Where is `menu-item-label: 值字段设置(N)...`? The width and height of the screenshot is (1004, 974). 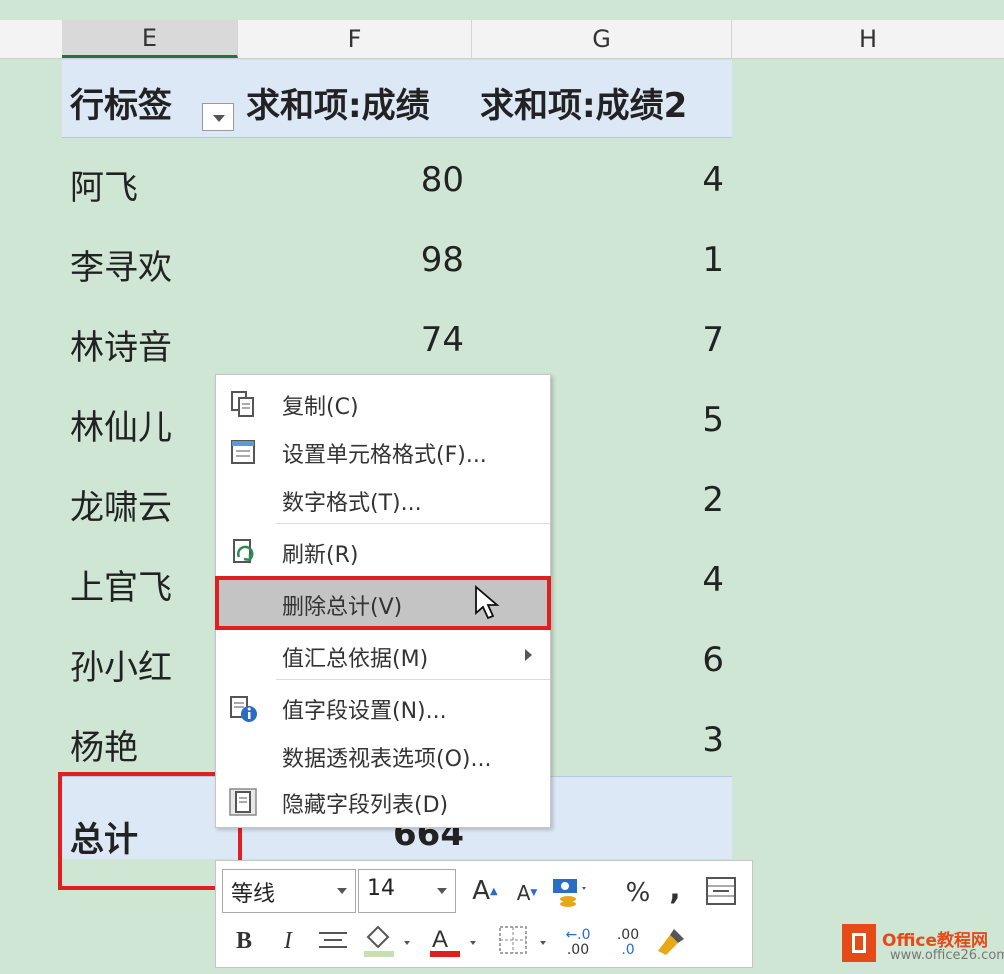 menu-item-label: 值字段设置(N)... is located at coordinates (364, 711).